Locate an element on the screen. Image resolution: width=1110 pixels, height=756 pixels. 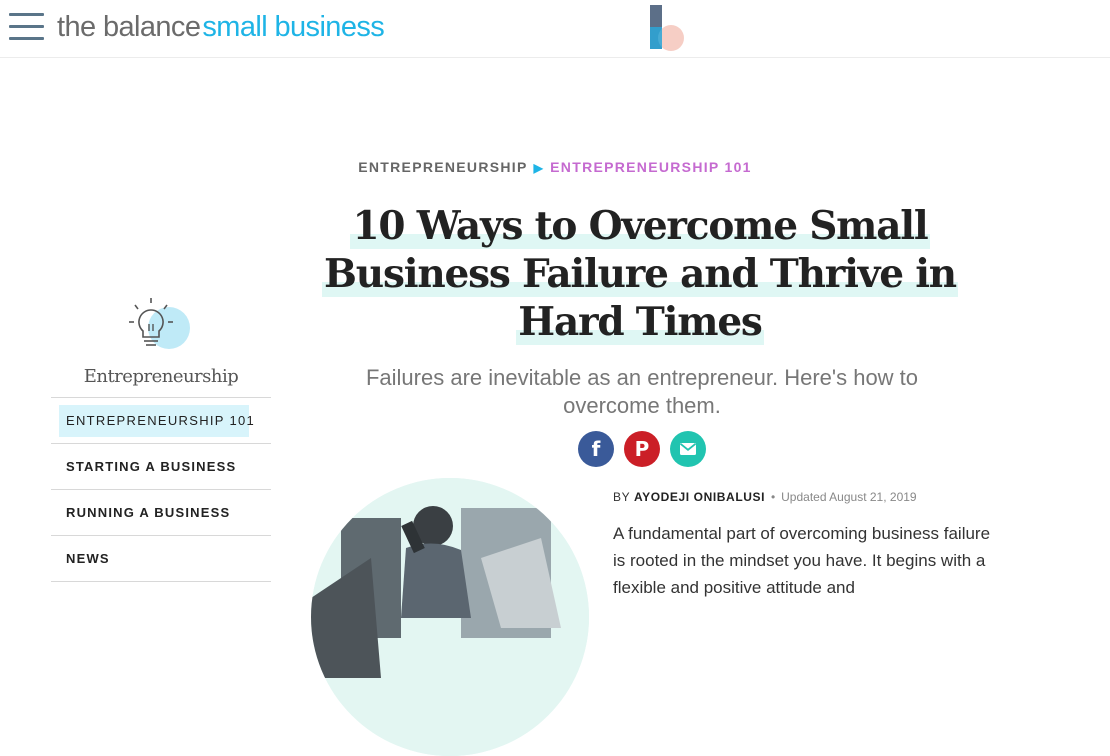
article-hero-image is located at coordinates (450, 617).